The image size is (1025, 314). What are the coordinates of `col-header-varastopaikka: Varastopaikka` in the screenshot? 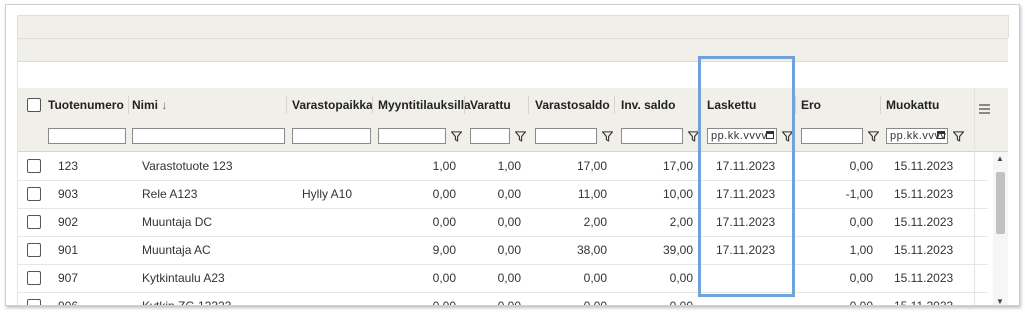 It's located at (332, 105).